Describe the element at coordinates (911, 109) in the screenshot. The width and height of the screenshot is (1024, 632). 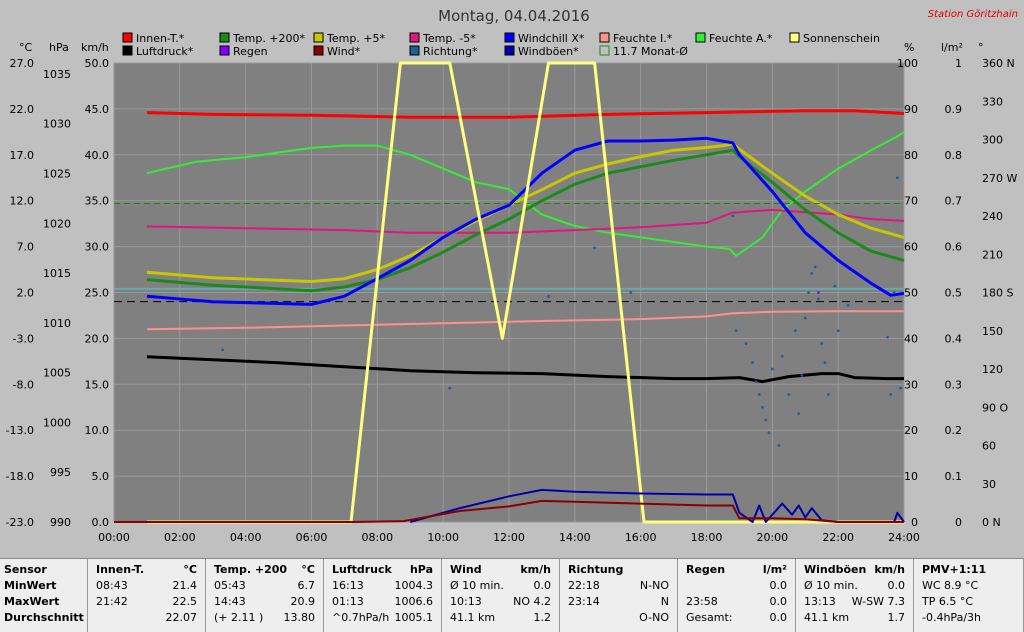
I see `percent-tick-label: 90` at that location.